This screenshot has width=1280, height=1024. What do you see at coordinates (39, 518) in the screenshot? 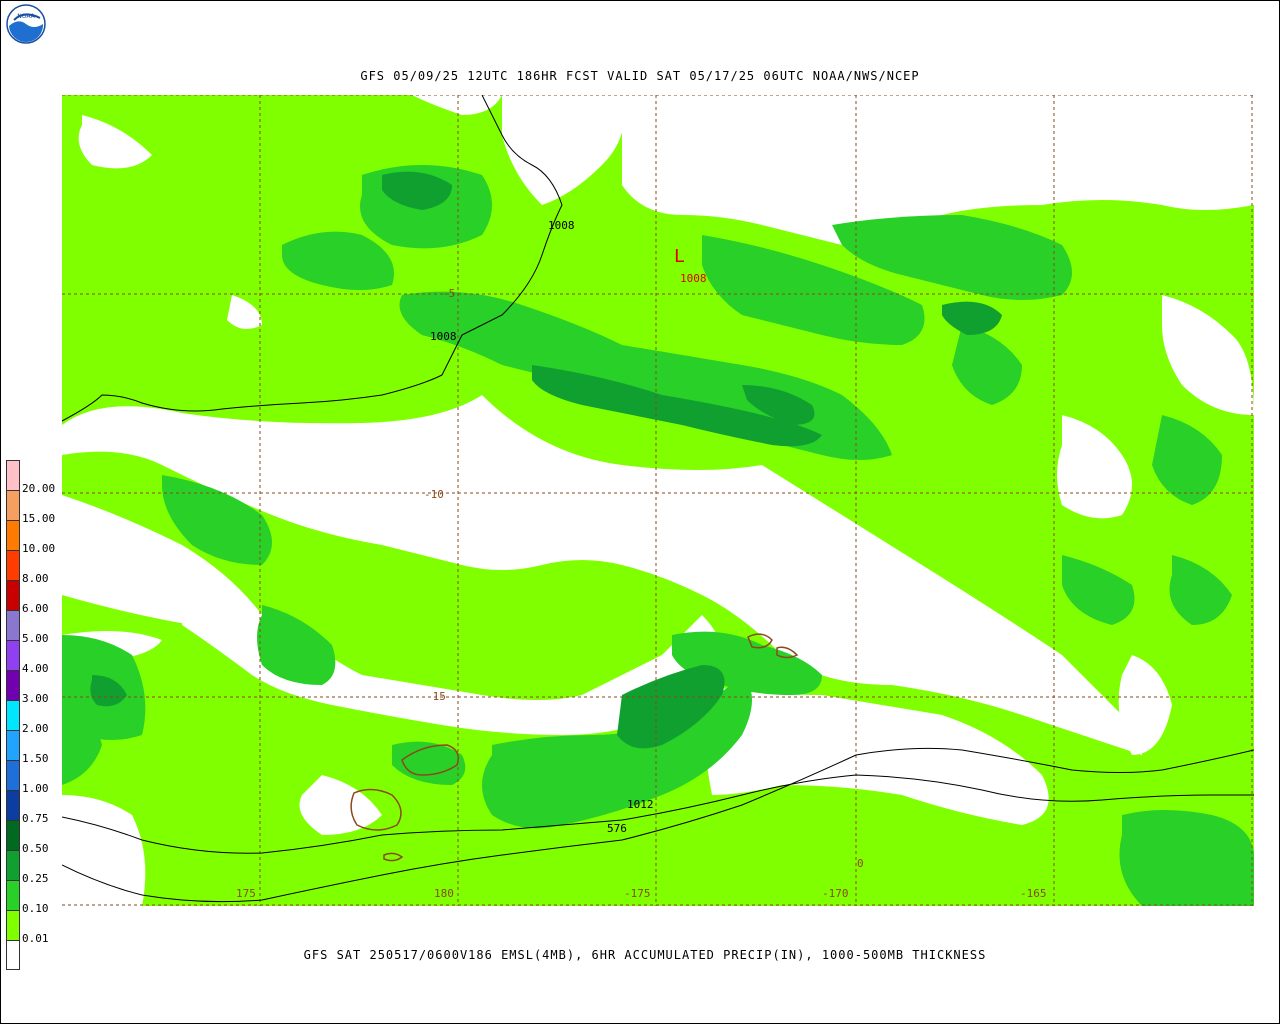
I see `legend-label: 15.00` at bounding box center [39, 518].